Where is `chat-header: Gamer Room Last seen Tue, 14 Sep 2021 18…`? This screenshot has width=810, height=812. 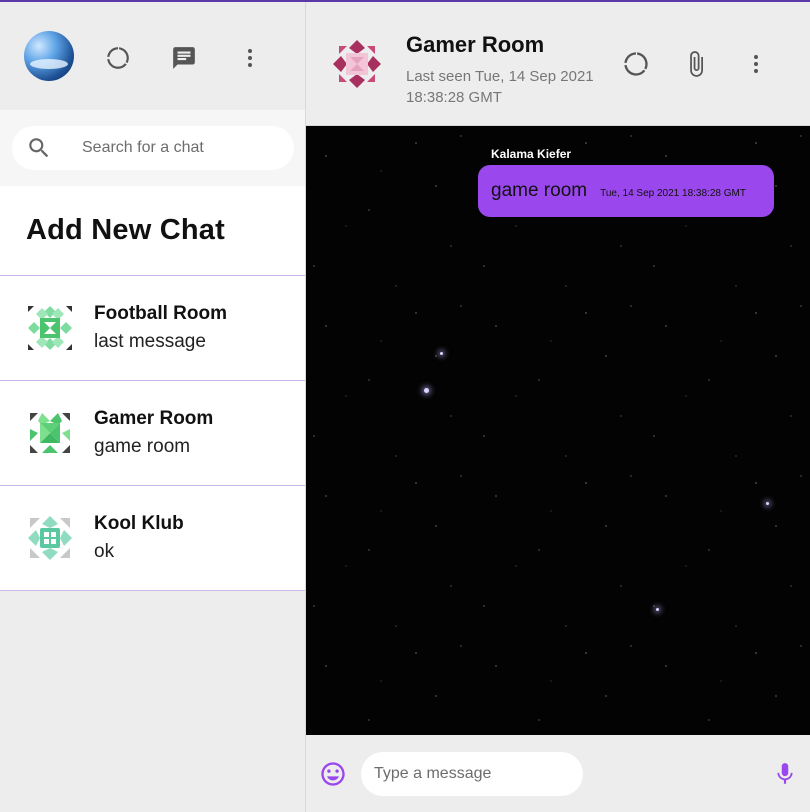 chat-header: Gamer Room Last seen Tue, 14 Sep 2021 18… is located at coordinates (558, 64).